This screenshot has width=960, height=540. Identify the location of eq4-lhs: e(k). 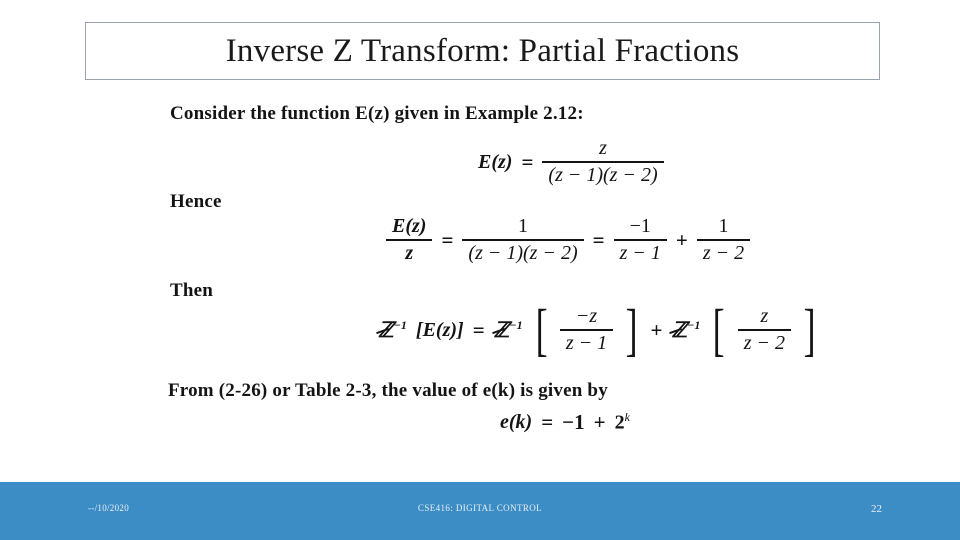
(516, 422).